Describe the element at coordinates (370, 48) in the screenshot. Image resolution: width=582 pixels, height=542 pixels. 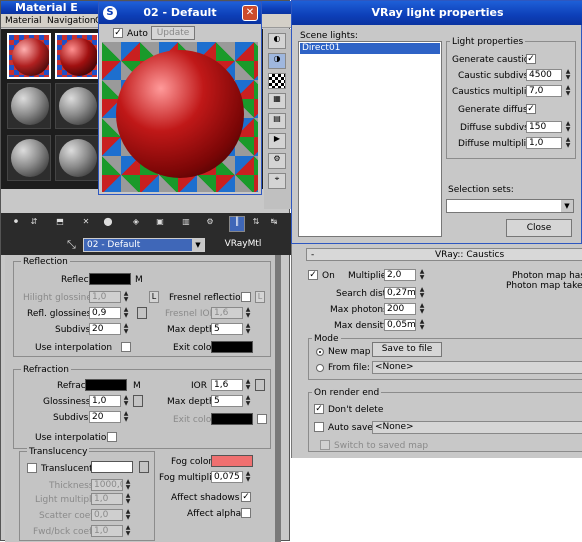
I see `list-item: Direct01` at that location.